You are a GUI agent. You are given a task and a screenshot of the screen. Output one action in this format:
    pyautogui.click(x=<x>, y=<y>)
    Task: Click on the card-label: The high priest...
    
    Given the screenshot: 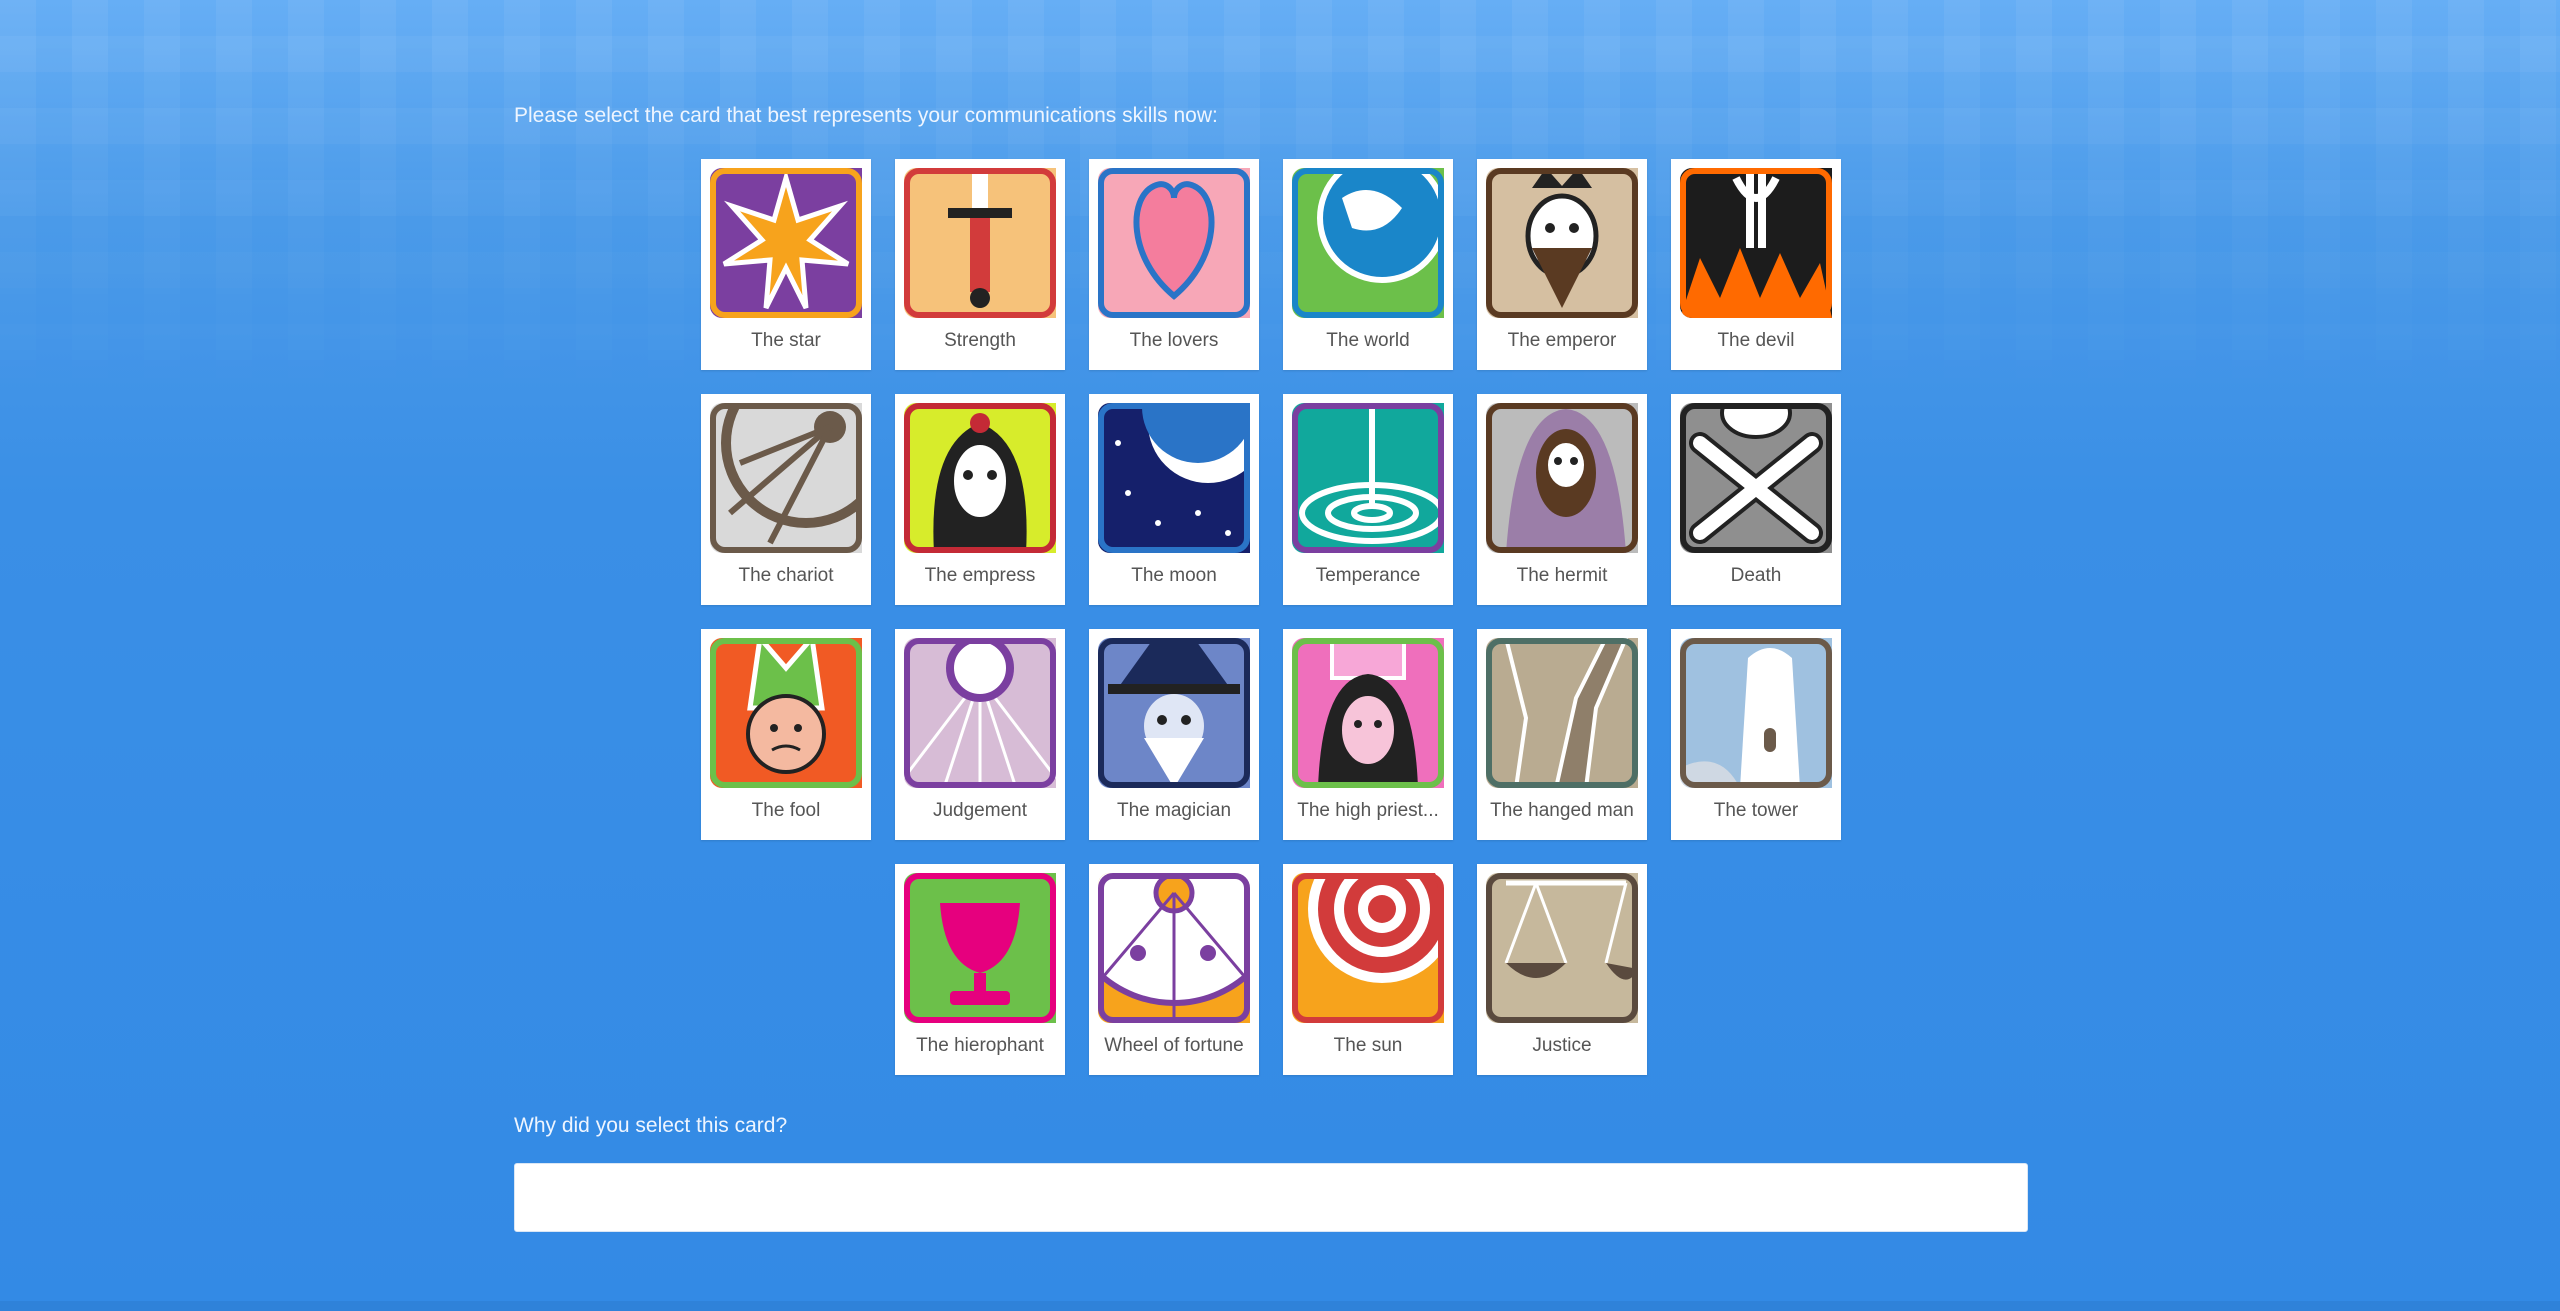 What is the action you would take?
    pyautogui.click(x=1368, y=810)
    